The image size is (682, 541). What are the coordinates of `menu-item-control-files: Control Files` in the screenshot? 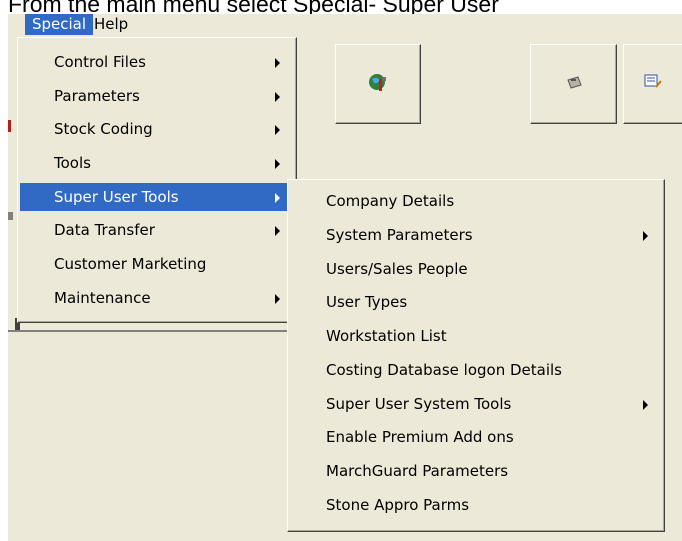 It's located at (157, 62).